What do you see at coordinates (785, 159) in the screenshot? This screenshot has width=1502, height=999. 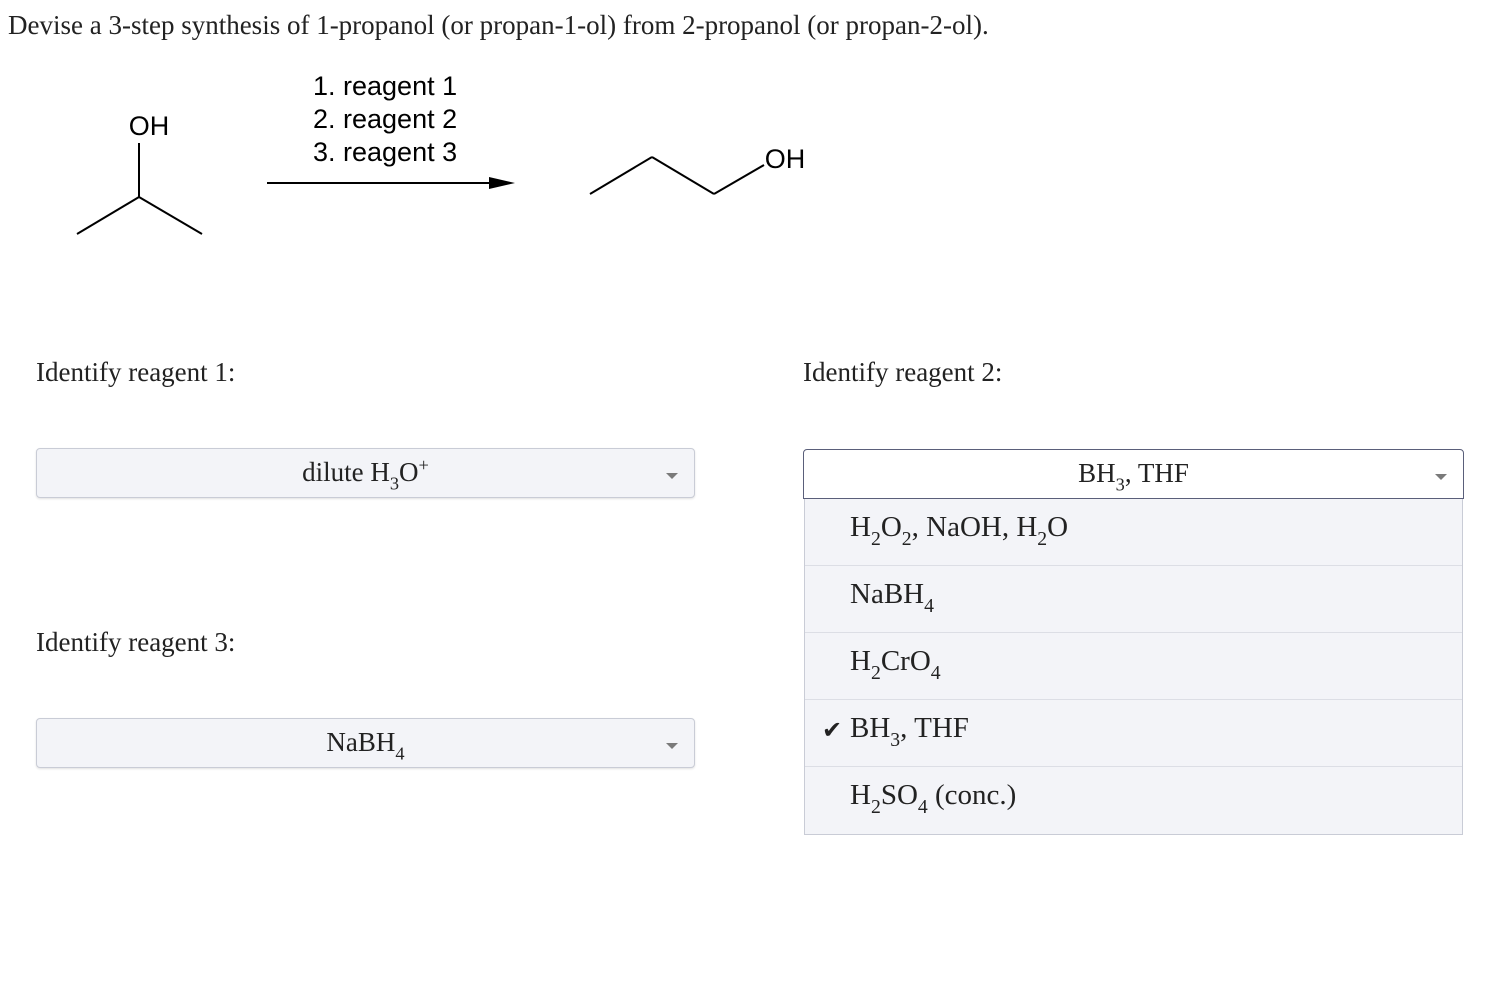 I see `product-oh-label: OH` at bounding box center [785, 159].